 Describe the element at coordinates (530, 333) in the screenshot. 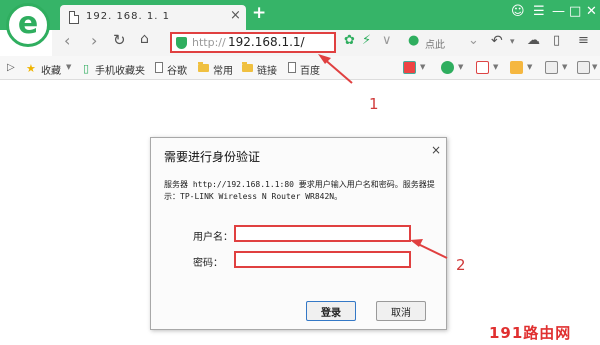

I see `watermark: 191路由网` at that location.